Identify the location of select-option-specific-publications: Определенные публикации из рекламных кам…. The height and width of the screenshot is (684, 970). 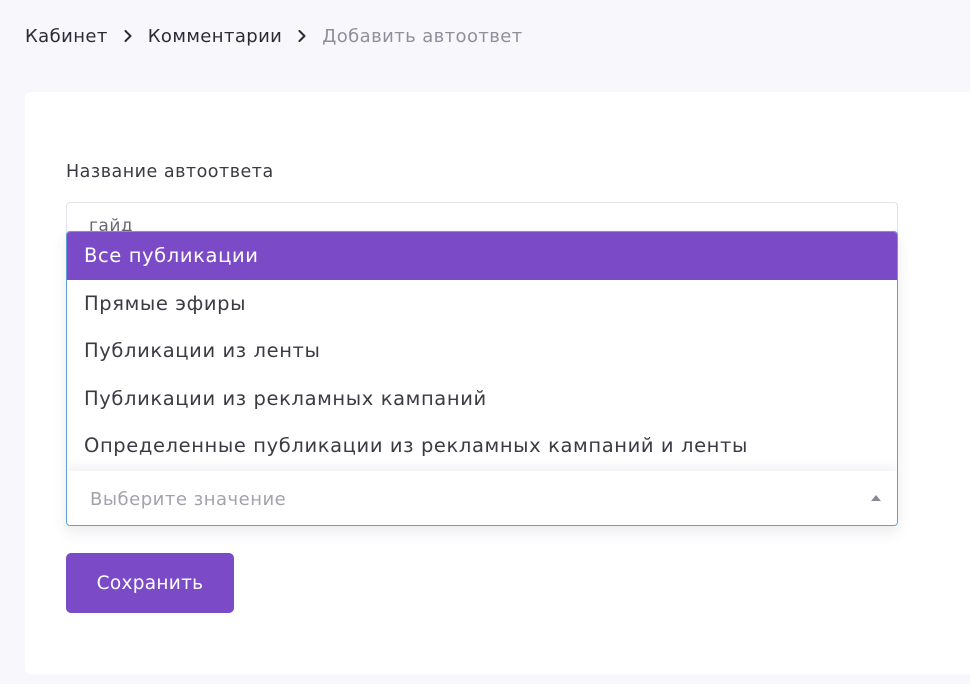
(482, 446).